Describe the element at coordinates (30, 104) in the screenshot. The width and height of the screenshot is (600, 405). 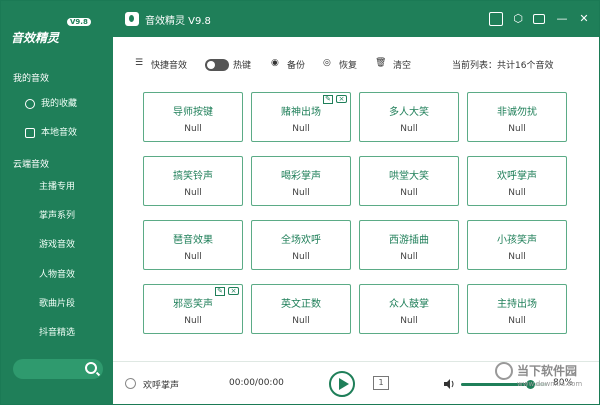
I see `heart-icon` at that location.